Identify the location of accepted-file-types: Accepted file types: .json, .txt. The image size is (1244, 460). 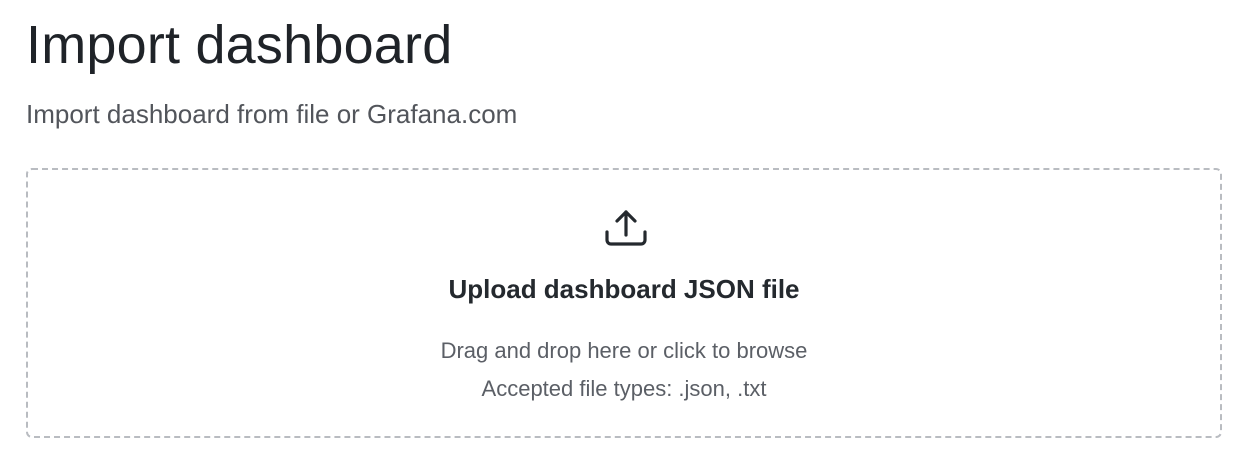
(624, 388).